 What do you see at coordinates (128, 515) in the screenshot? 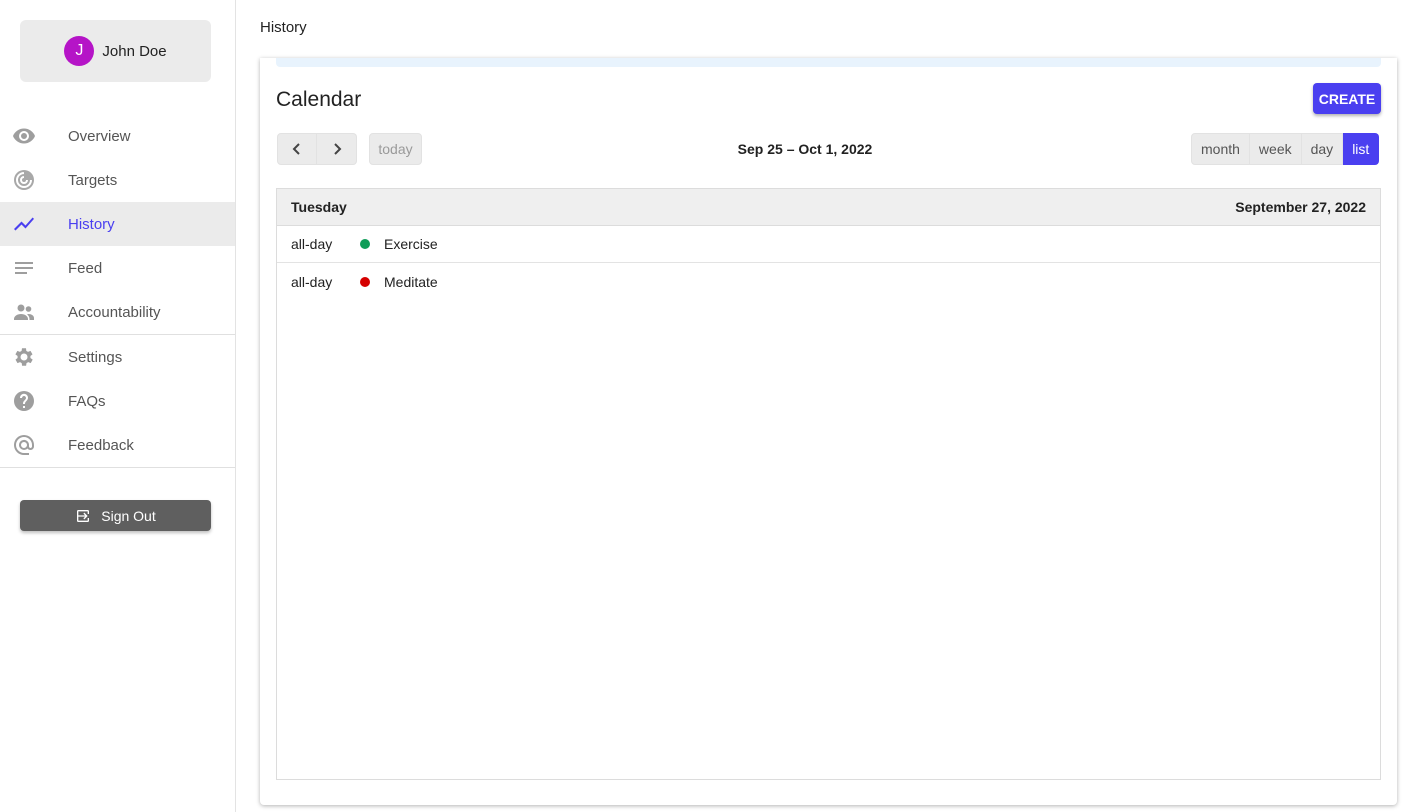
I see `sign-out-label: Sign Out` at bounding box center [128, 515].